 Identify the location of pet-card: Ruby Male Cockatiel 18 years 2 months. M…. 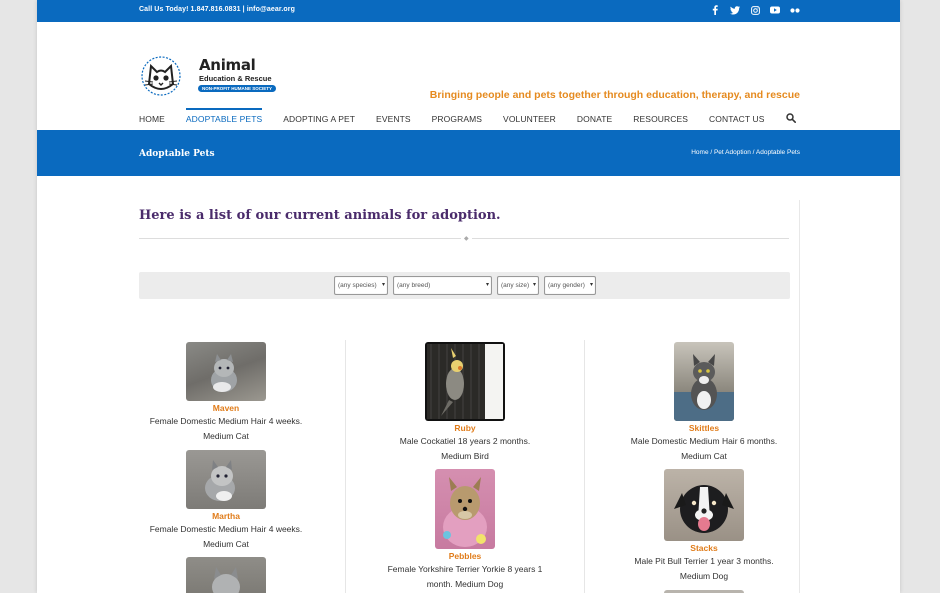
(465, 403).